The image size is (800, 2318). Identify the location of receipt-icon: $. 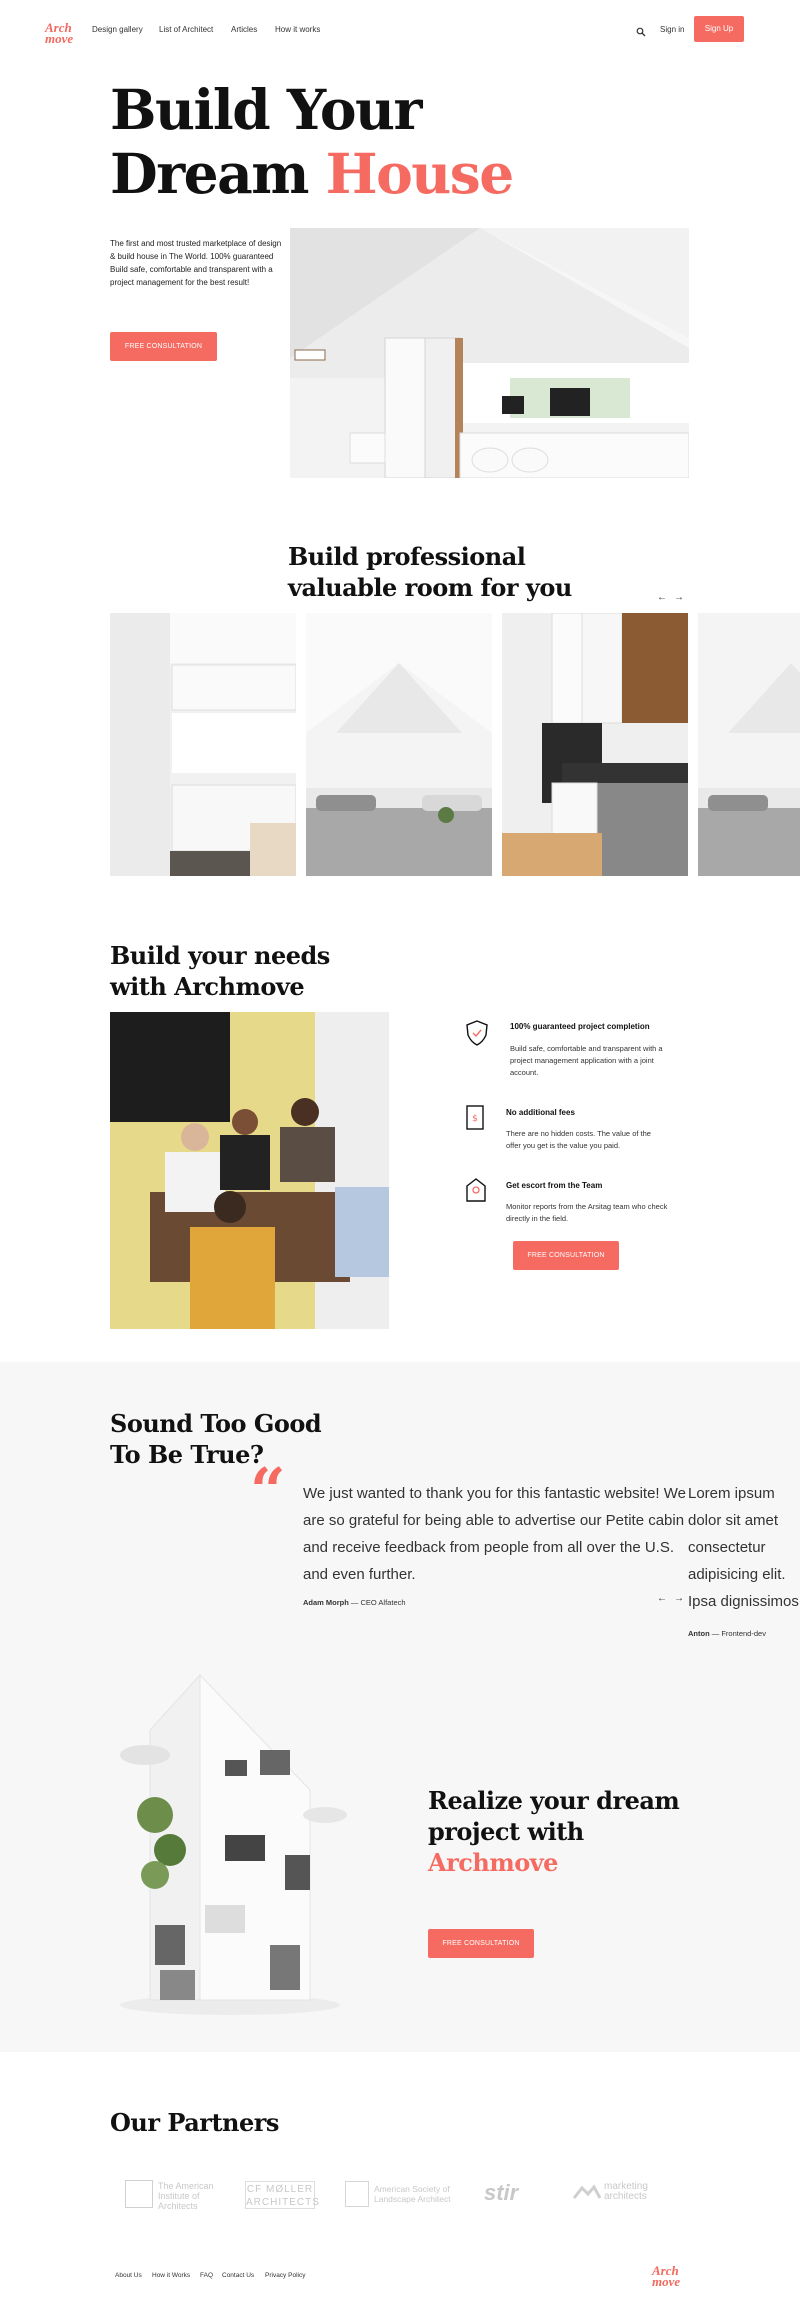
(475, 1117).